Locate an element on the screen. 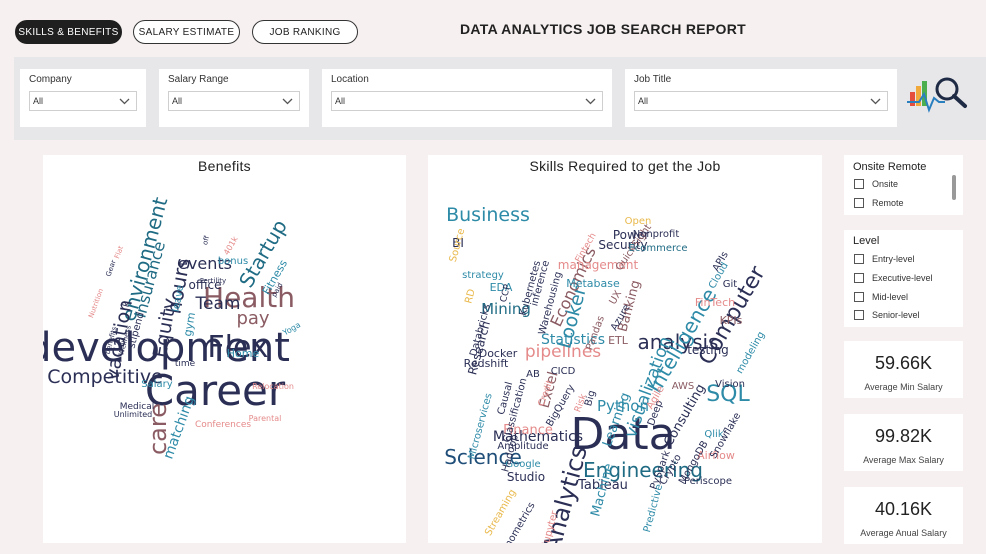 This screenshot has height=554, width=986. executive-level-option: Executive-level is located at coordinates (893, 278).